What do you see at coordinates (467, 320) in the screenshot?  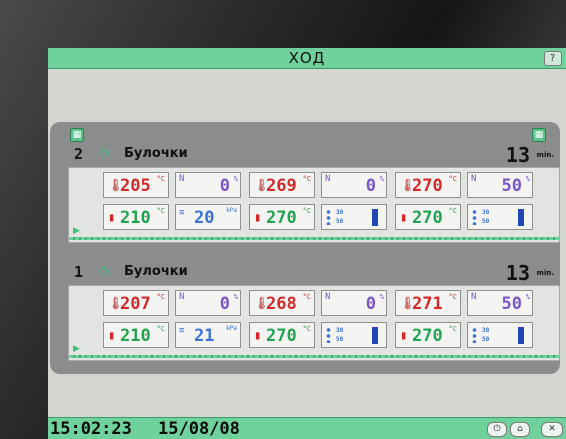 I see `deck-3: 🌡 271 °C N 50 % ▮ 270 °C 30 50` at bounding box center [467, 320].